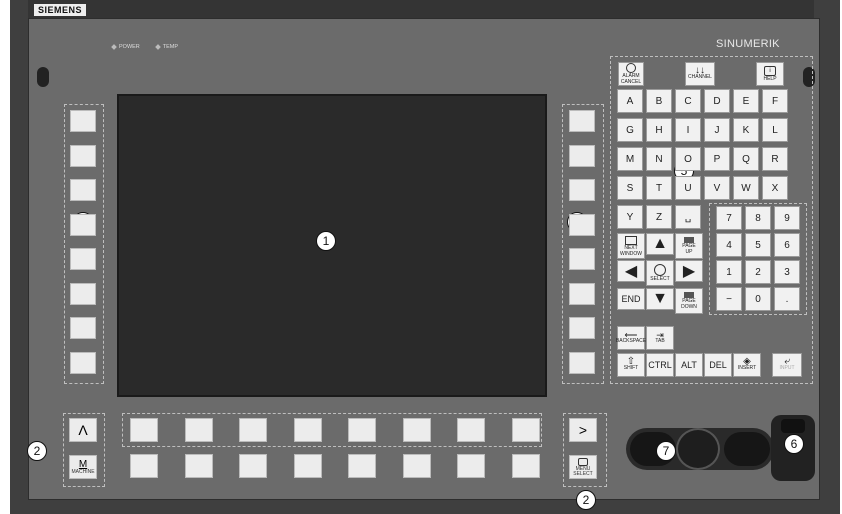  What do you see at coordinates (787, 299) in the screenshot?
I see `numpad-key-3-2: .` at bounding box center [787, 299].